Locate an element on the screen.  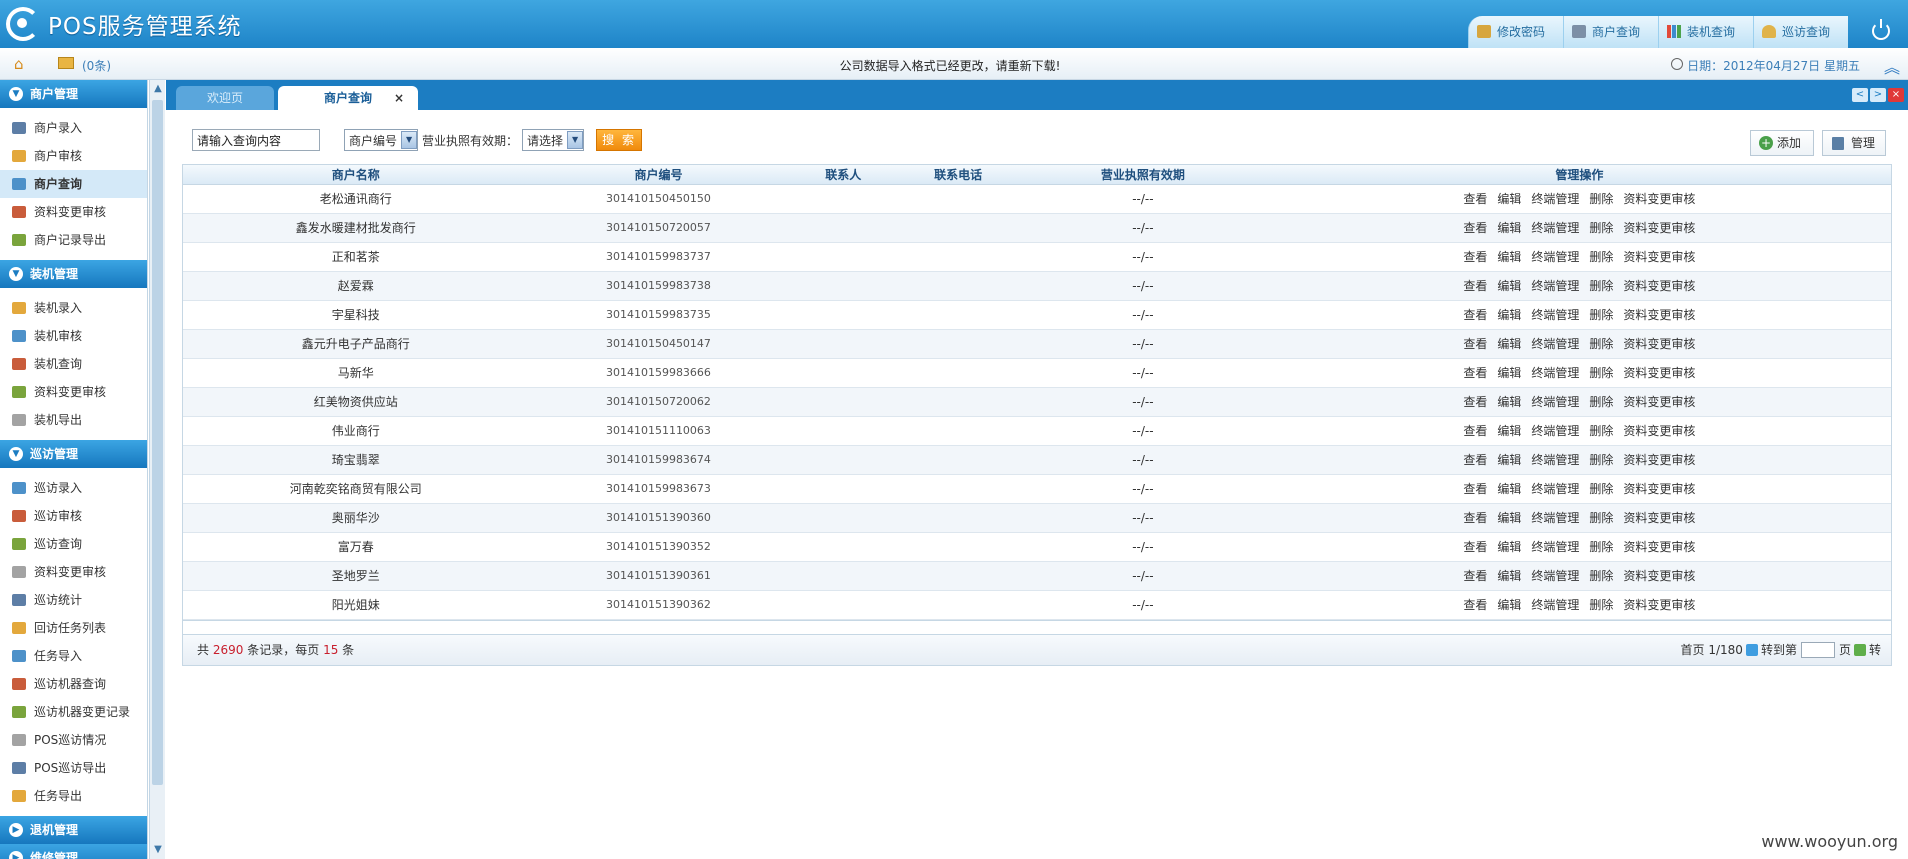
sidebar-scrollbar: ▲ ▼ is located at coordinates (157, 469).